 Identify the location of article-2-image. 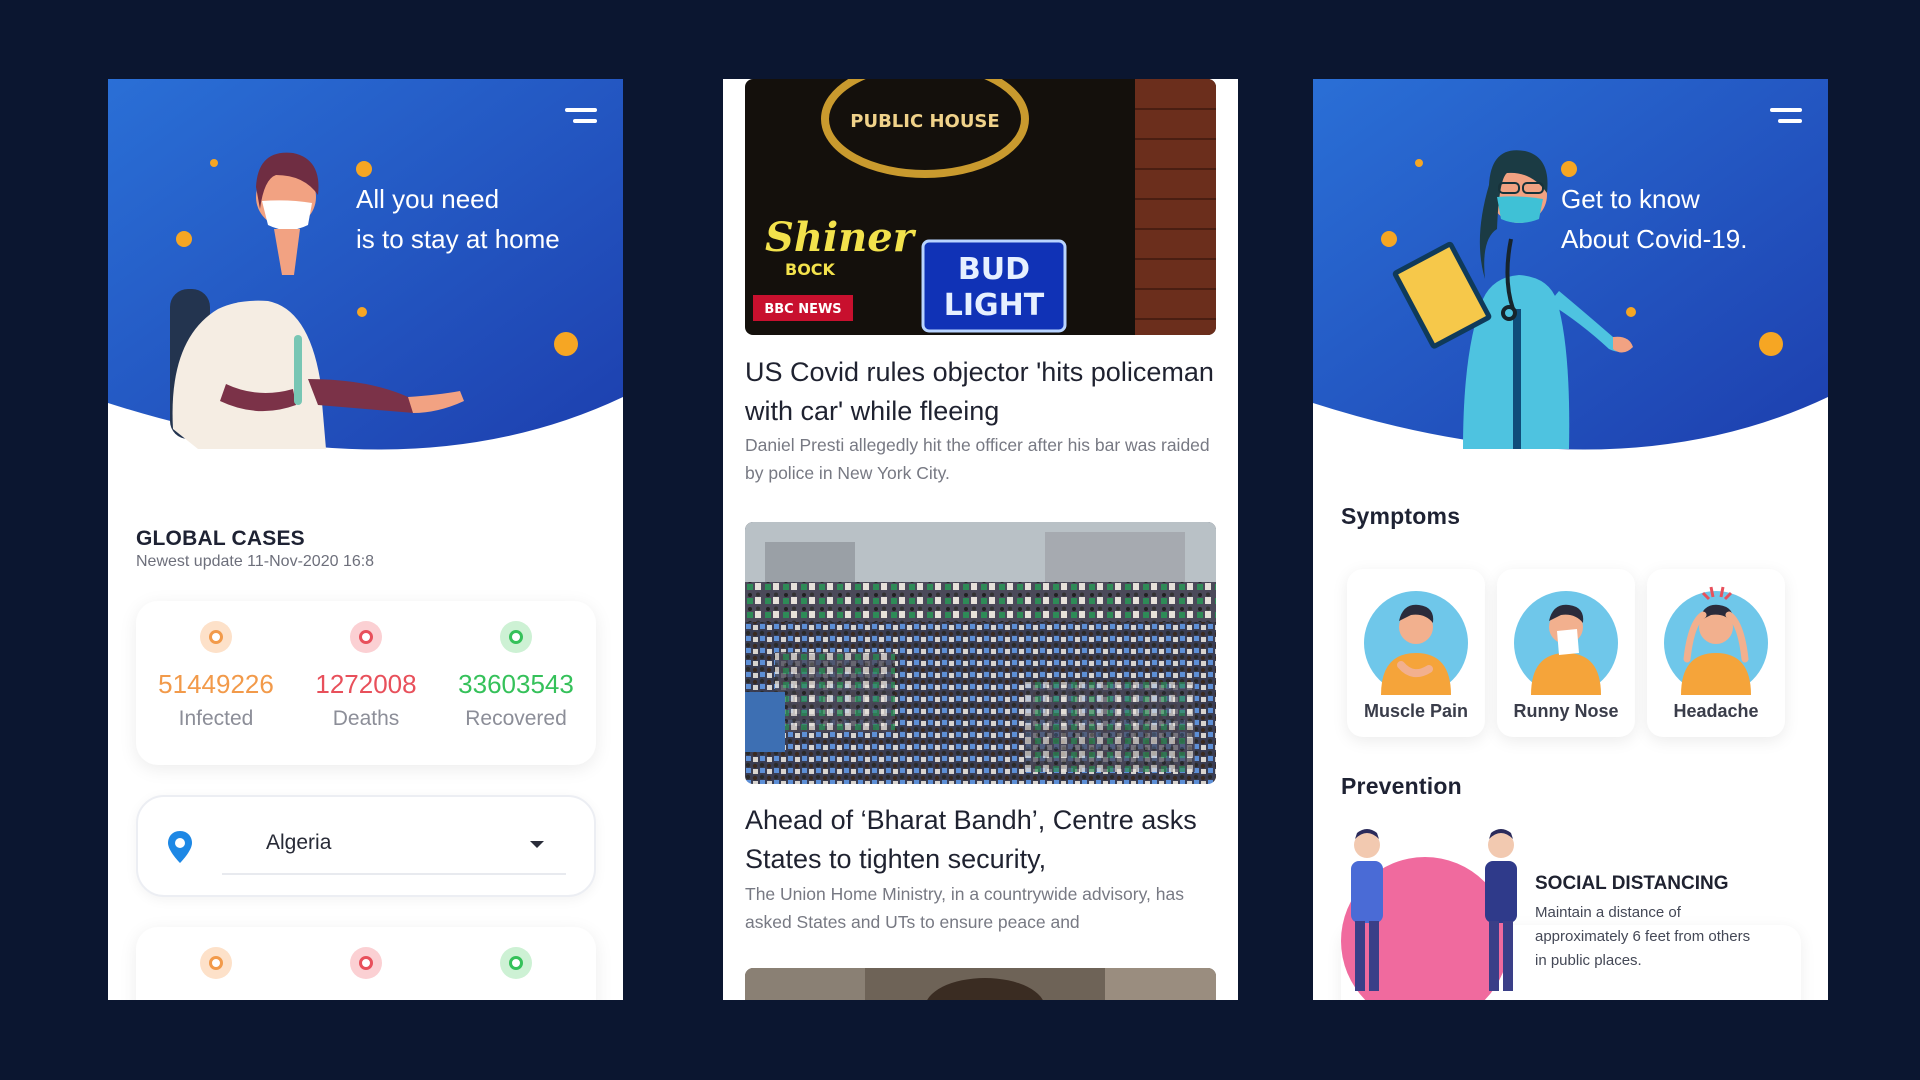
(980, 653).